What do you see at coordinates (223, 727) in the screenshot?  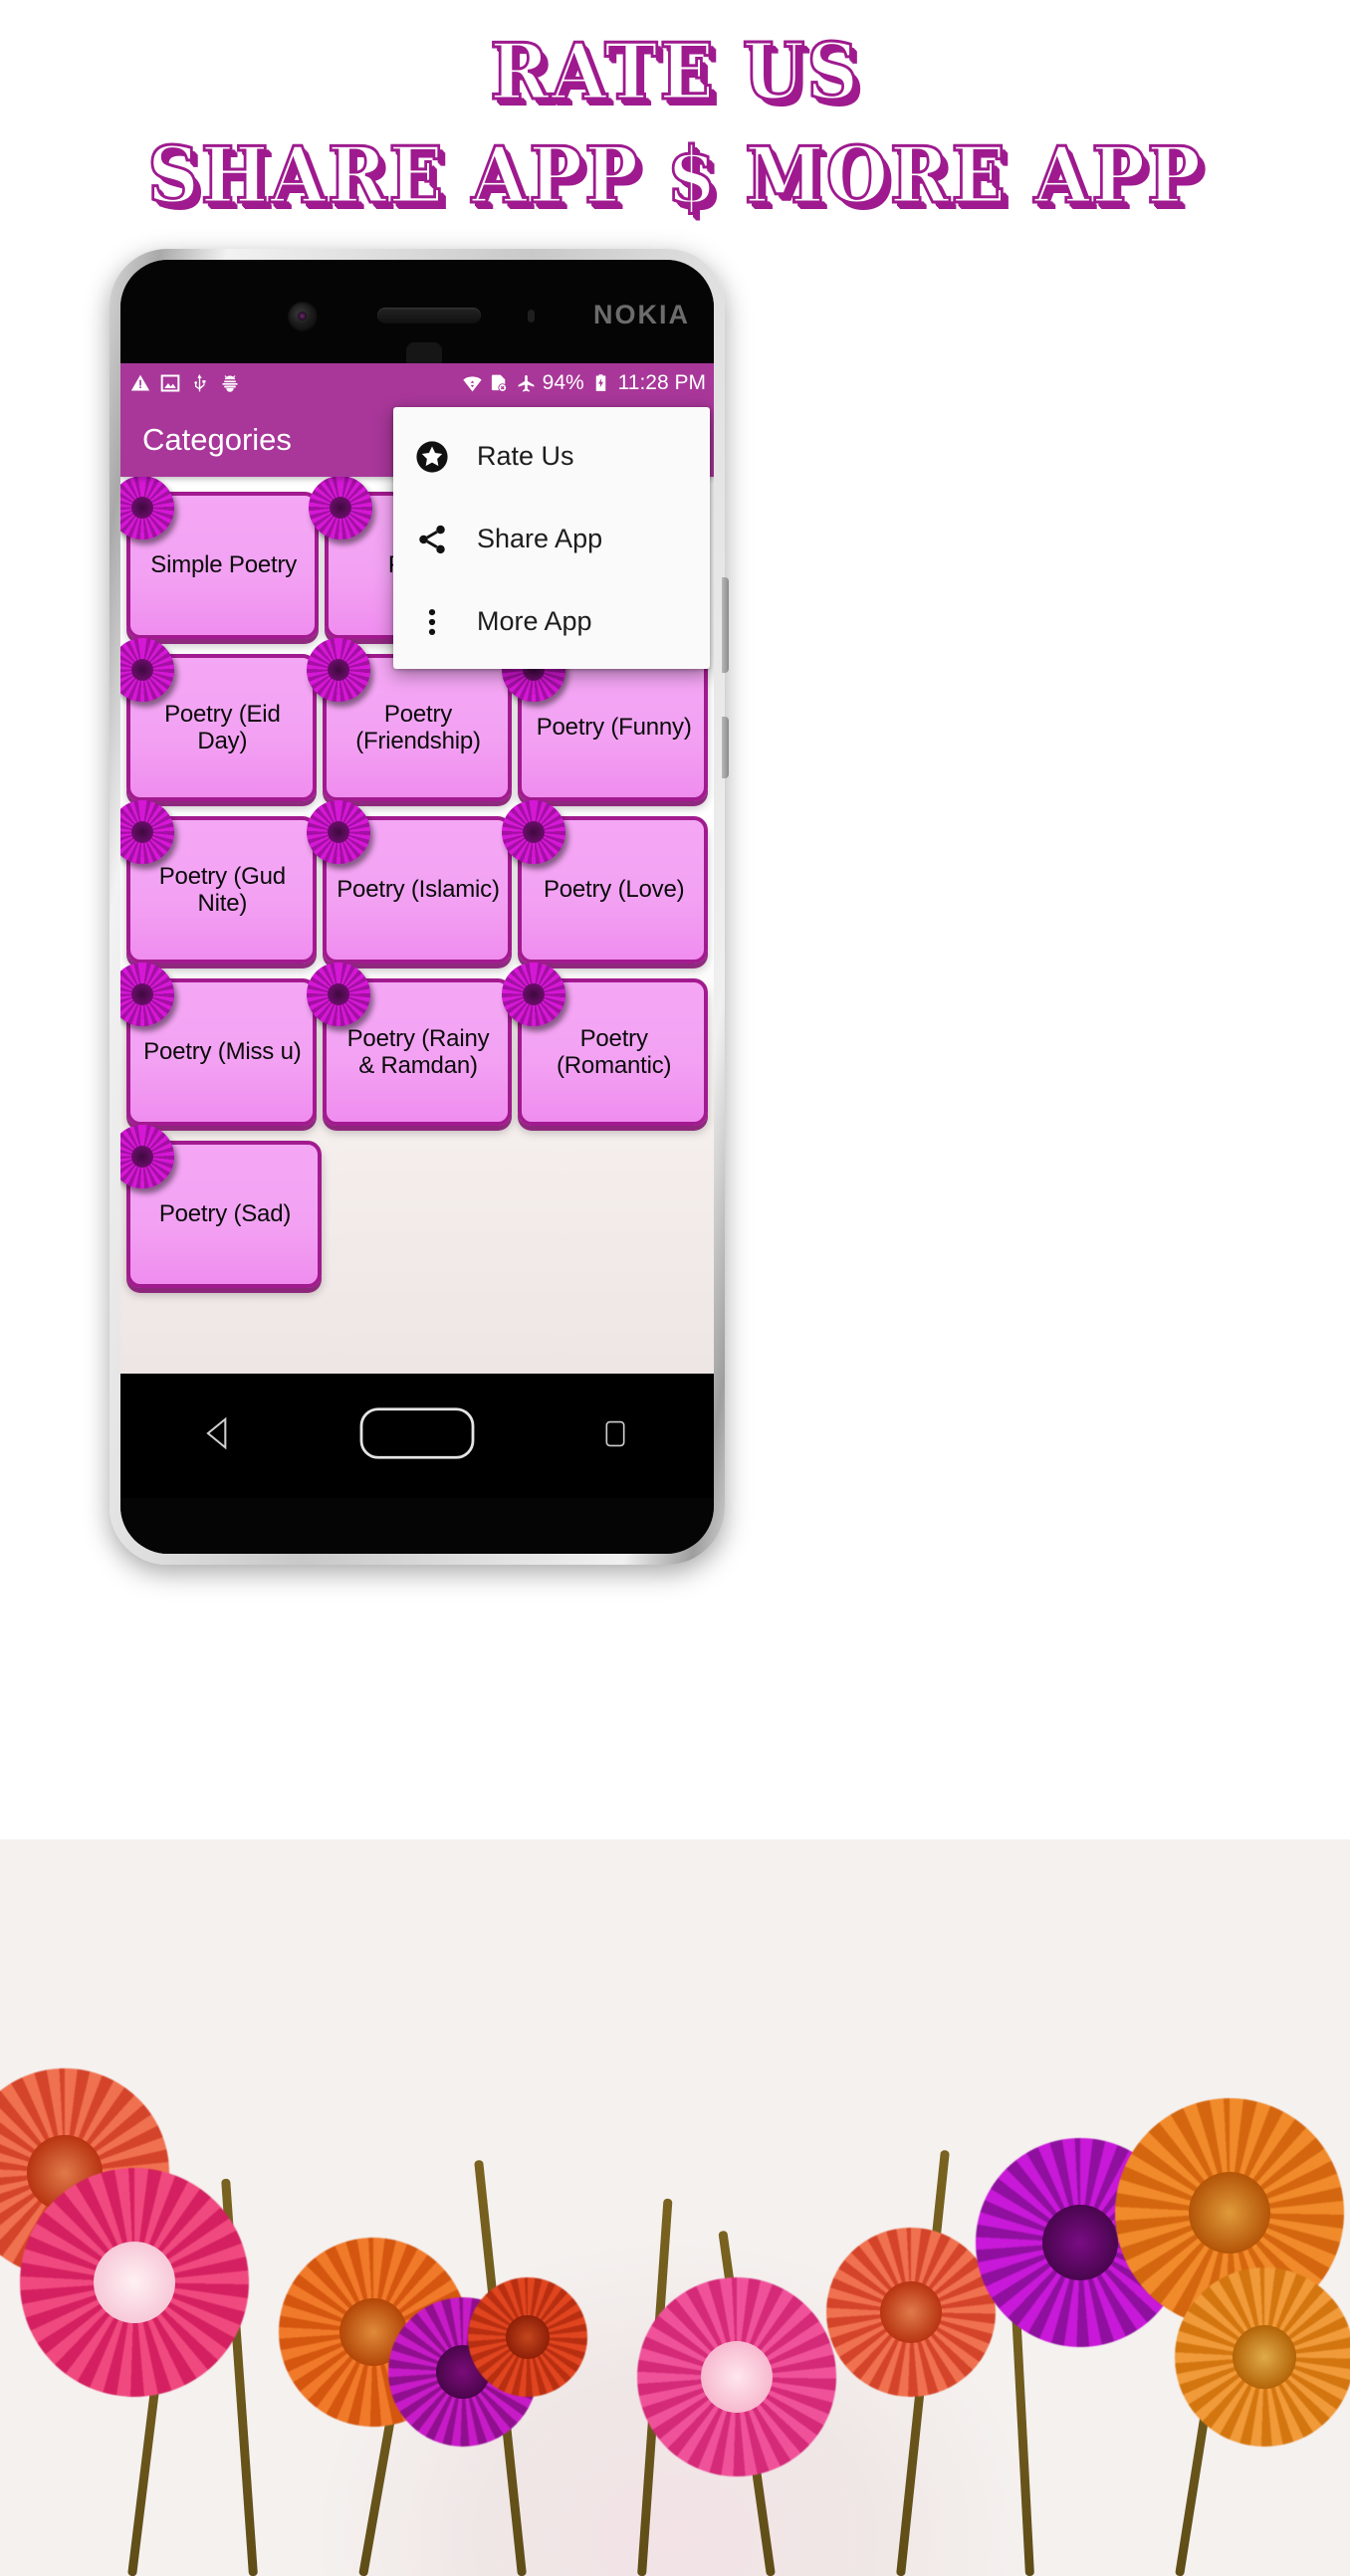 I see `category-label: Poetry (Eid Day)` at bounding box center [223, 727].